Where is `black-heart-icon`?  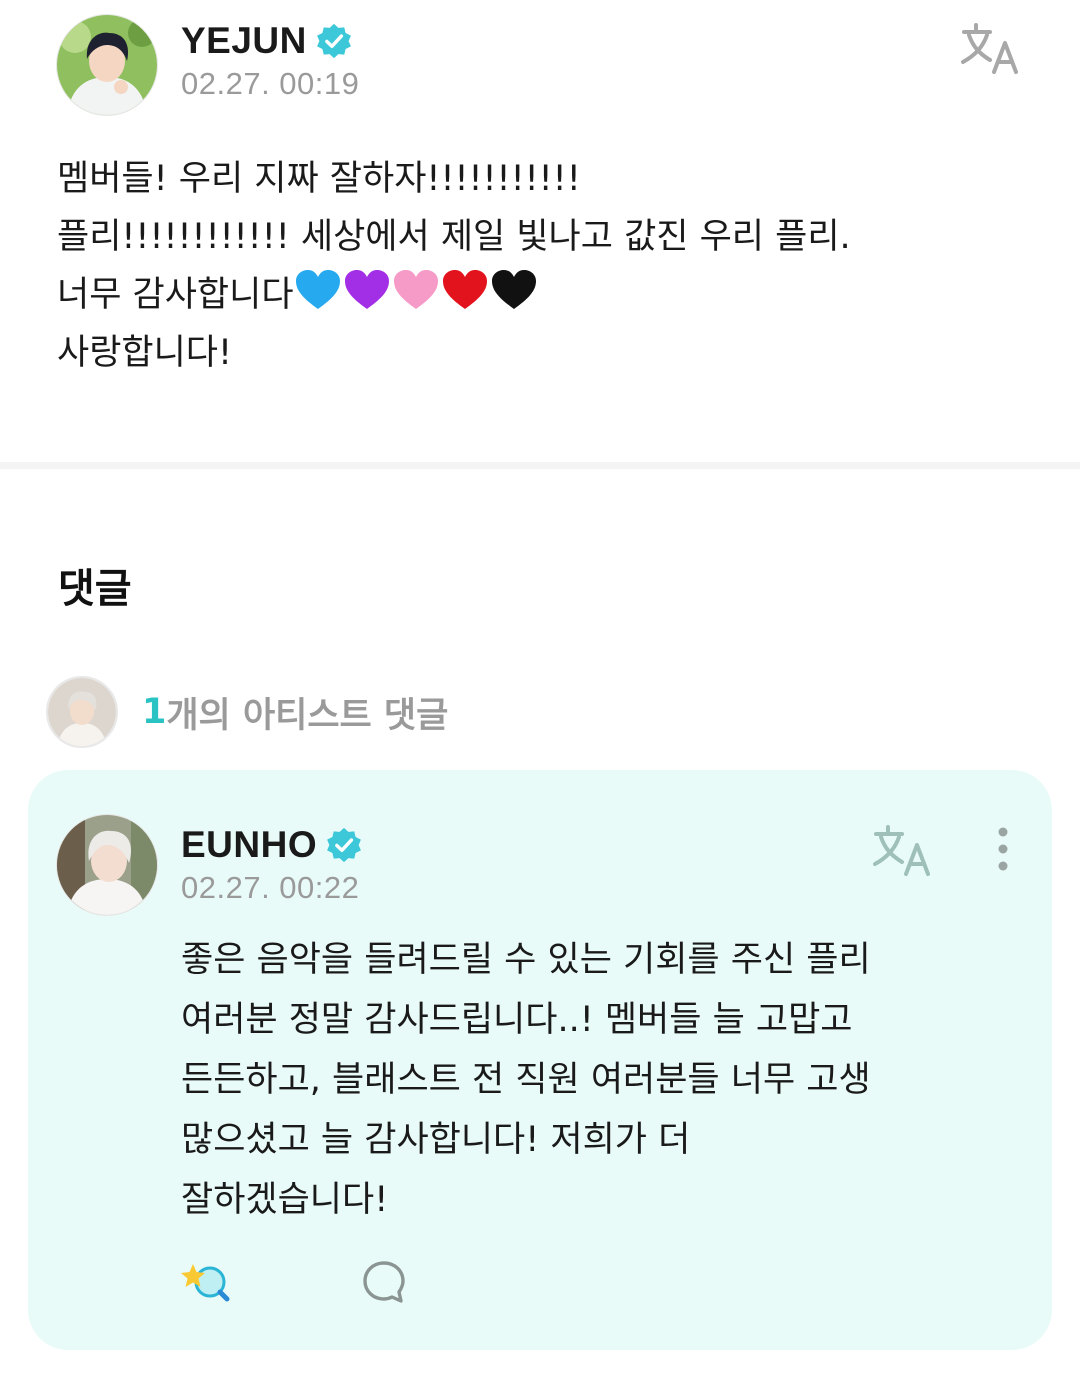 black-heart-icon is located at coordinates (513, 289).